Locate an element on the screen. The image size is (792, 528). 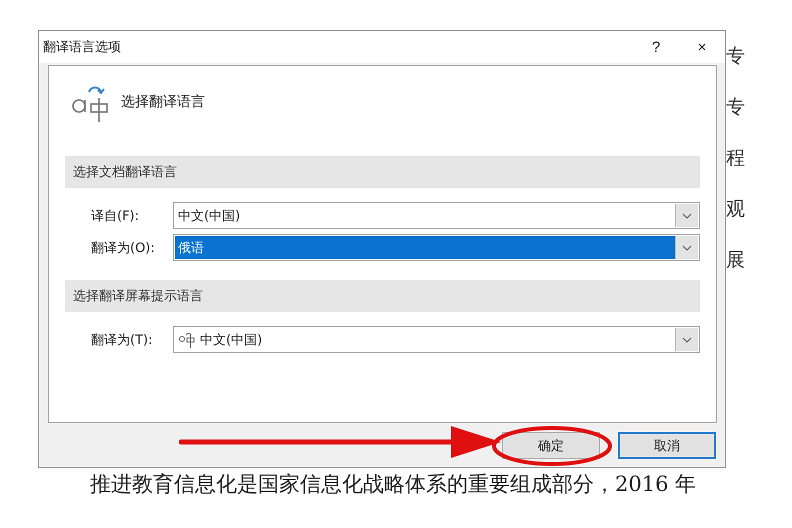
close-button: × is located at coordinates (702, 47).